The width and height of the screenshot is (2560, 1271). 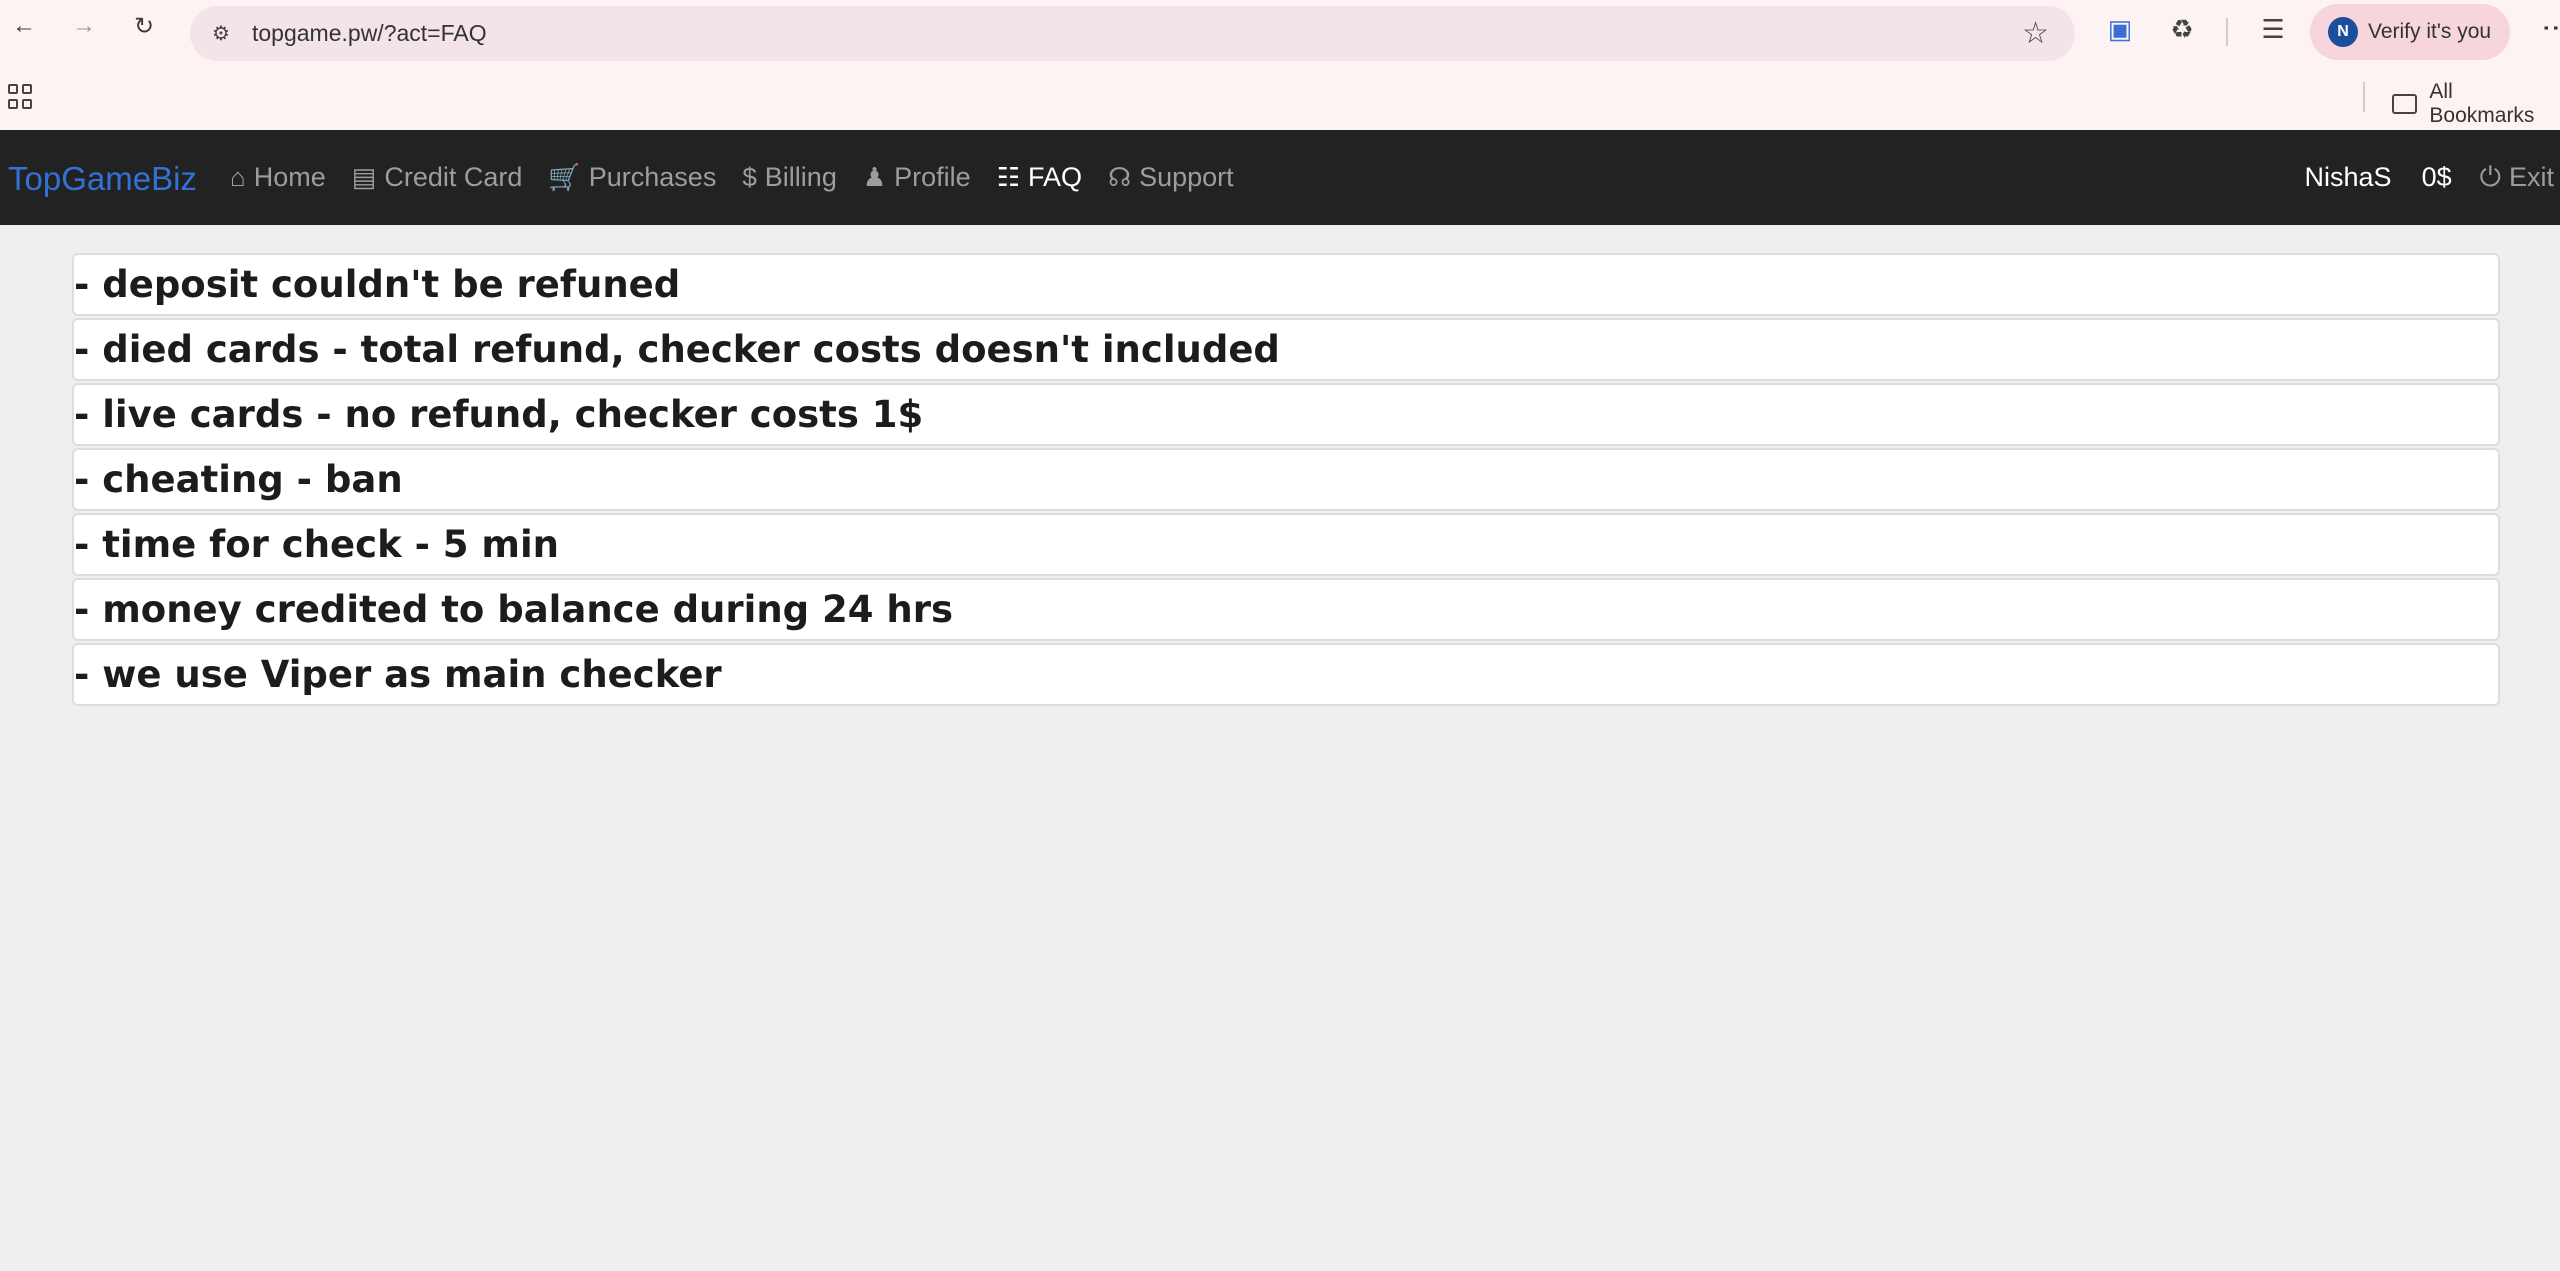 I want to click on username: NishaS, so click(x=2348, y=177).